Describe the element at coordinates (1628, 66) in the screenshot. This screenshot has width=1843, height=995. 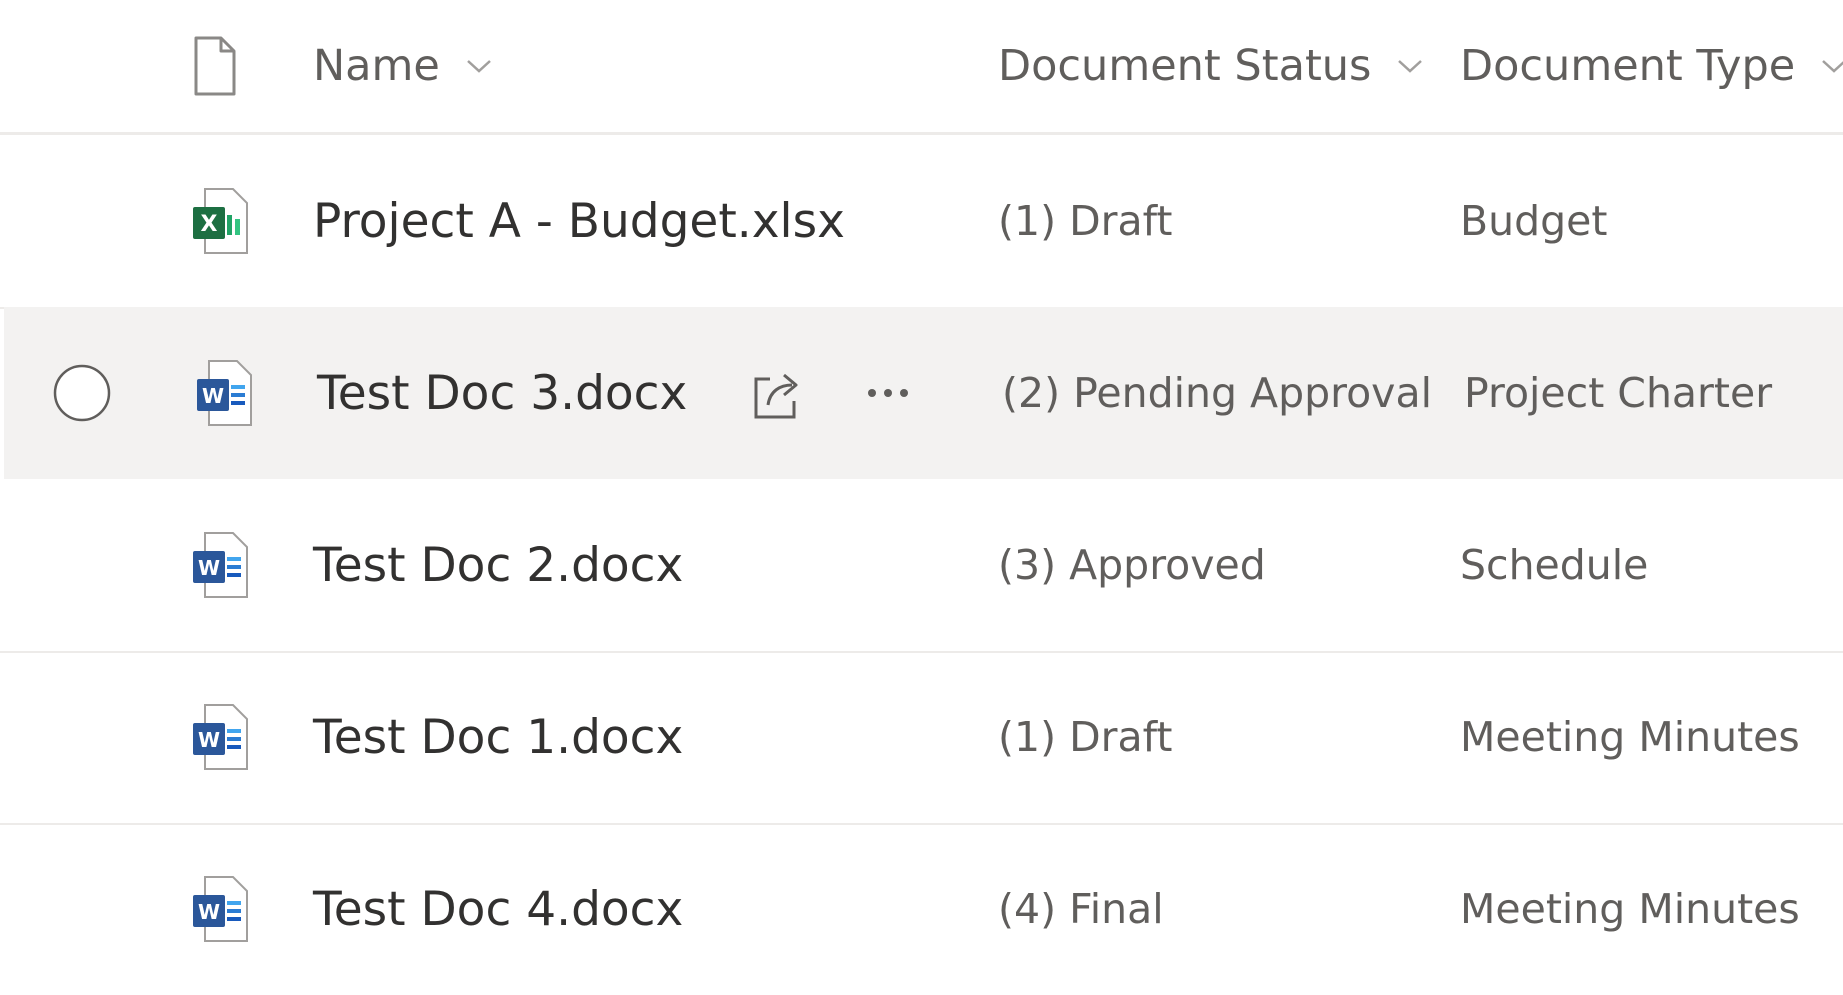
I see `document-type-column-label: Document Type` at that location.